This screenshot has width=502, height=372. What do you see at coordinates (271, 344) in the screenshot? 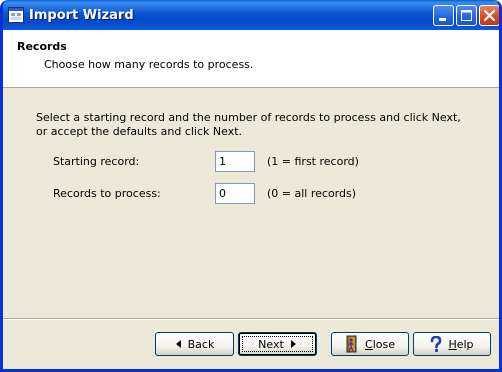
I see `next-button-label: Next` at bounding box center [271, 344].